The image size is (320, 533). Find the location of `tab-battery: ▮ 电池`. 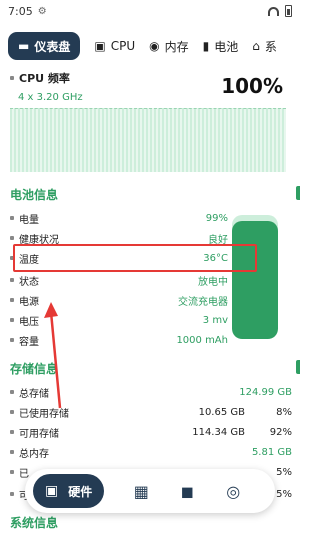

tab-battery: ▮ 电池 is located at coordinates (221, 46).